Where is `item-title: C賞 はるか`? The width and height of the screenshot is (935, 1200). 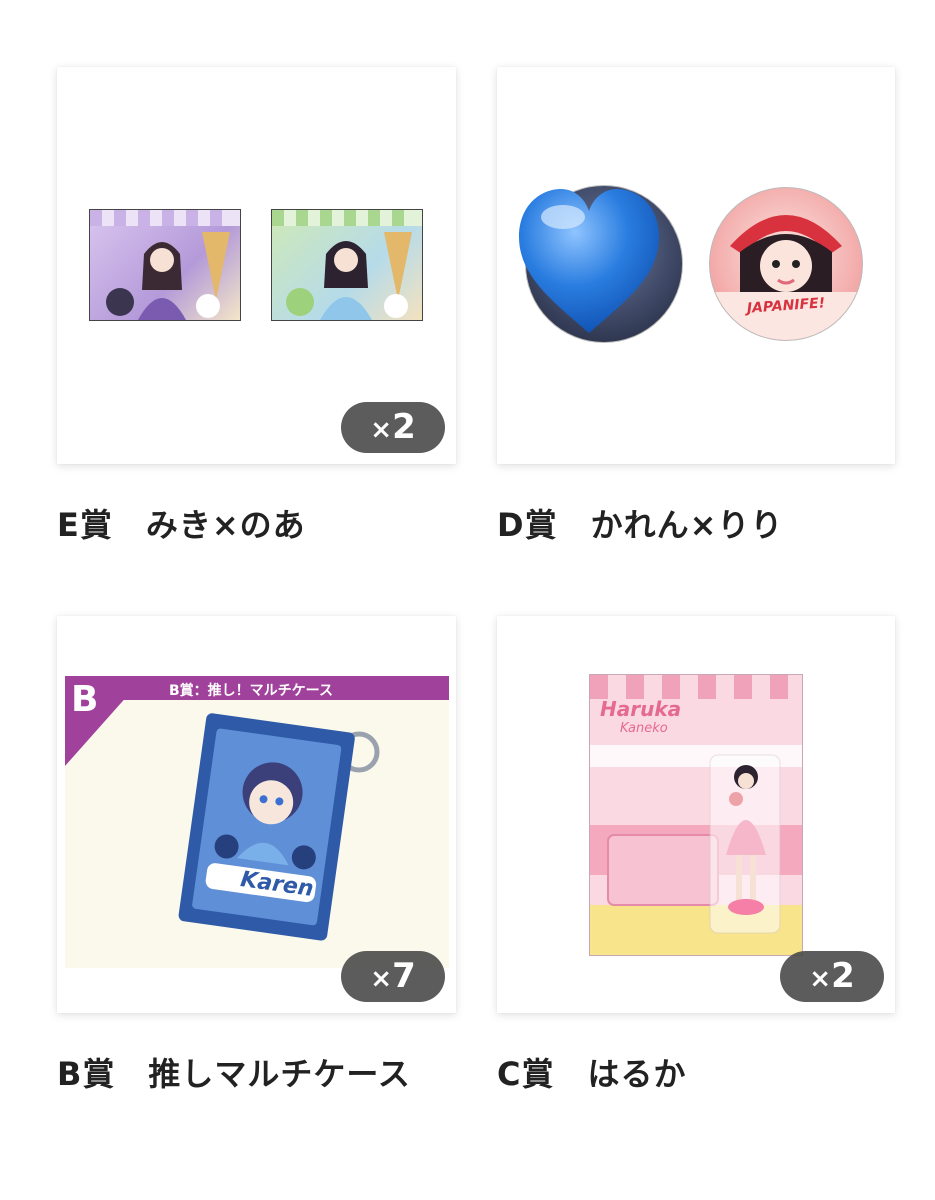
item-title: C賞 はるか is located at coordinates (592, 1074).